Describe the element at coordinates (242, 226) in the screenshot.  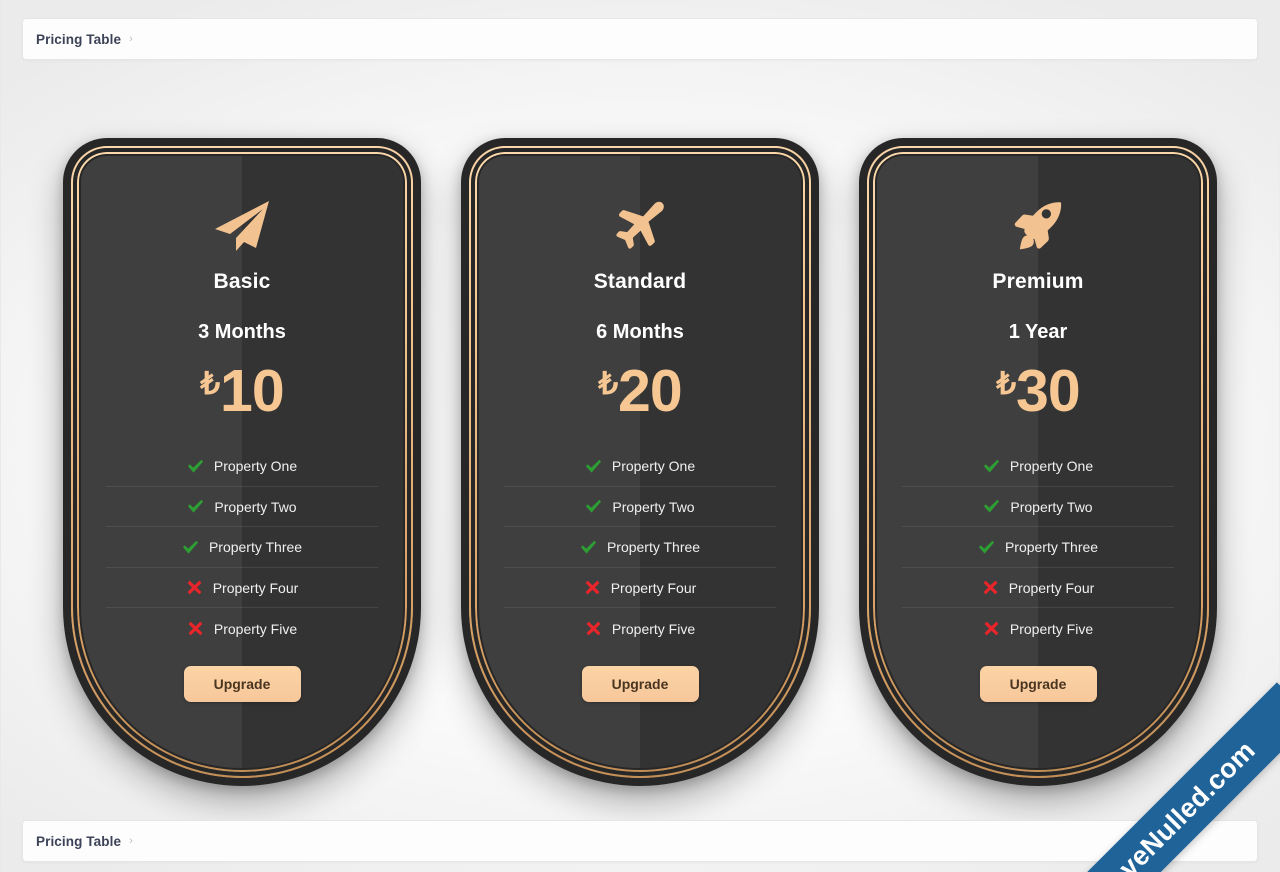
I see `paper-plane-icon` at that location.